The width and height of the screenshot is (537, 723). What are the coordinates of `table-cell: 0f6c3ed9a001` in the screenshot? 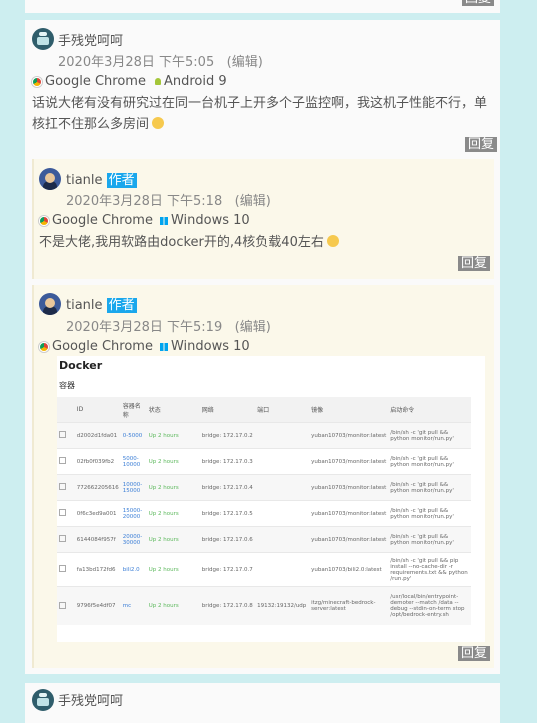 It's located at (97, 513).